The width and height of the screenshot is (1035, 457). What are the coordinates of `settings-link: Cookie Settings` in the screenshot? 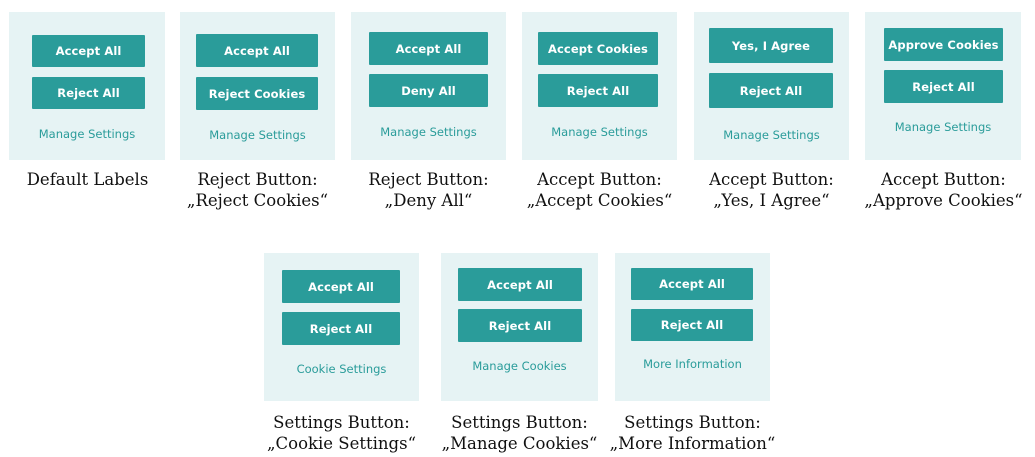 It's located at (341, 369).